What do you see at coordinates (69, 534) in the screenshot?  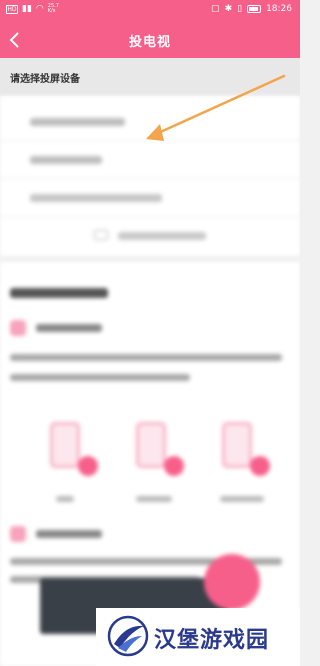 I see `step-2-label` at bounding box center [69, 534].